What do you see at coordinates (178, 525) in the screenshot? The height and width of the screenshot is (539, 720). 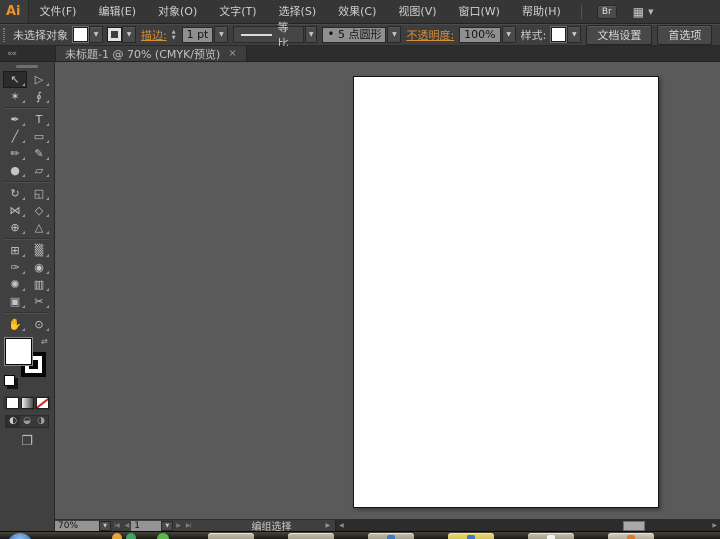 I see `next-artboard-icon: ▶` at bounding box center [178, 525].